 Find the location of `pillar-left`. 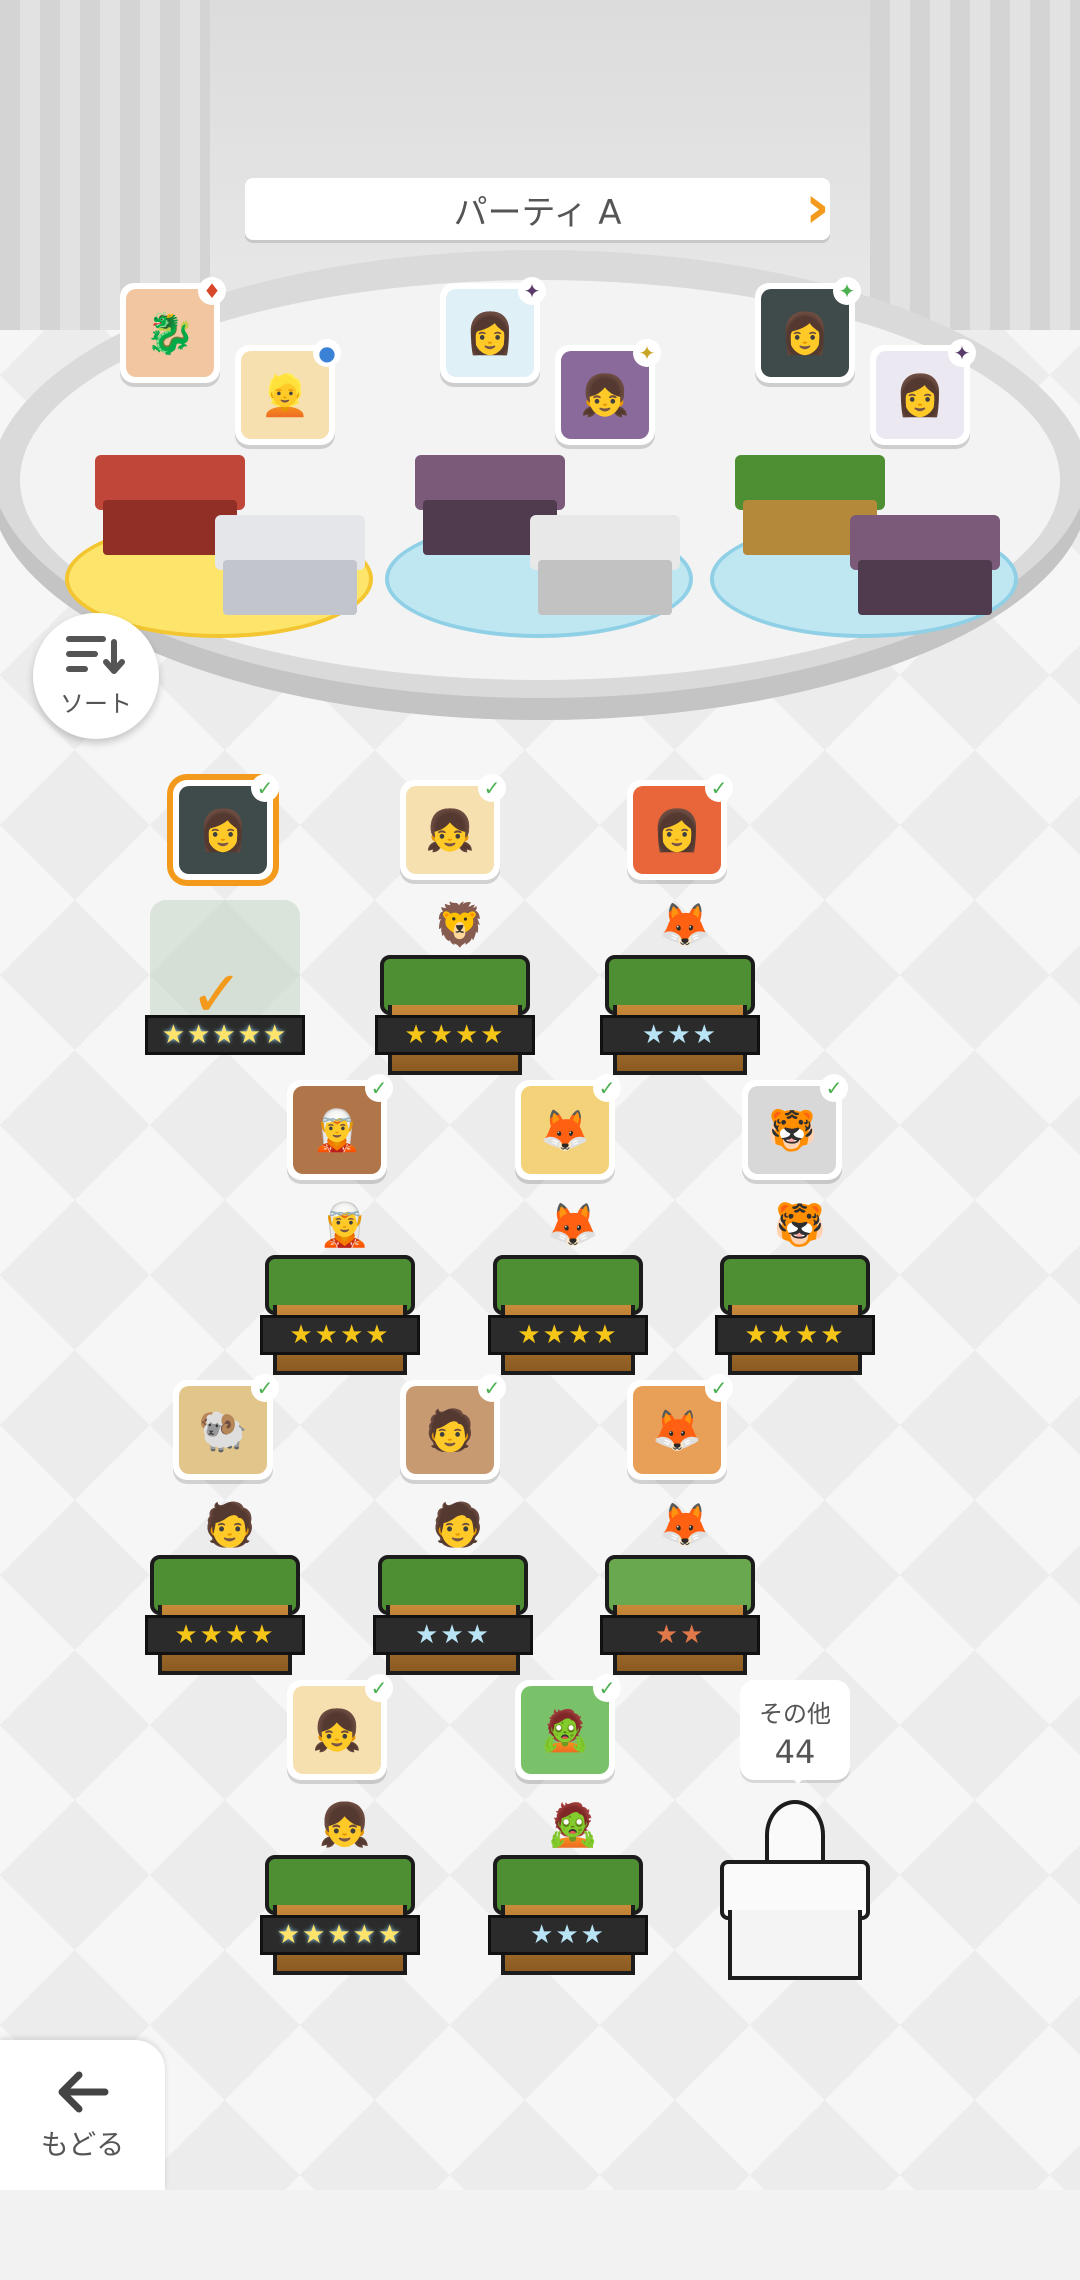

pillar-left is located at coordinates (105, 165).